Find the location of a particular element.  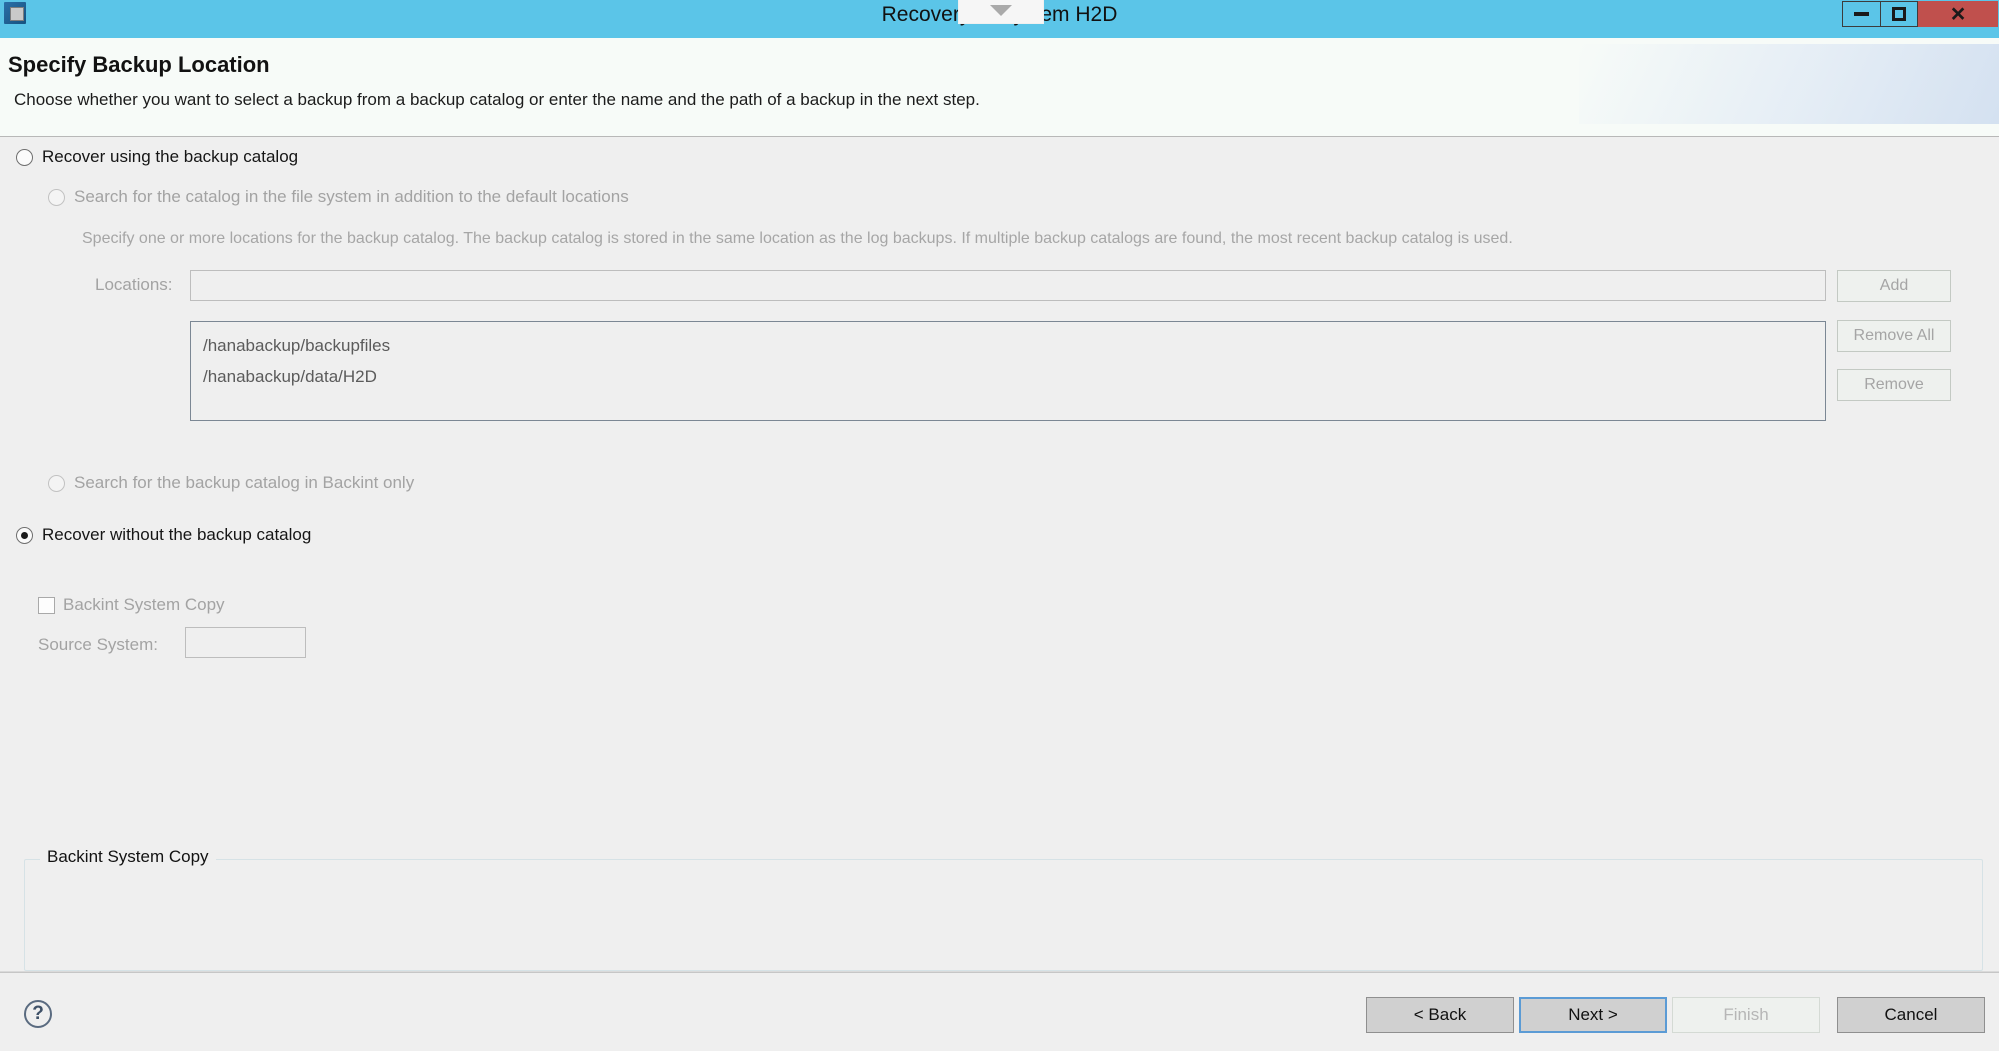

locations-input is located at coordinates (1008, 285).